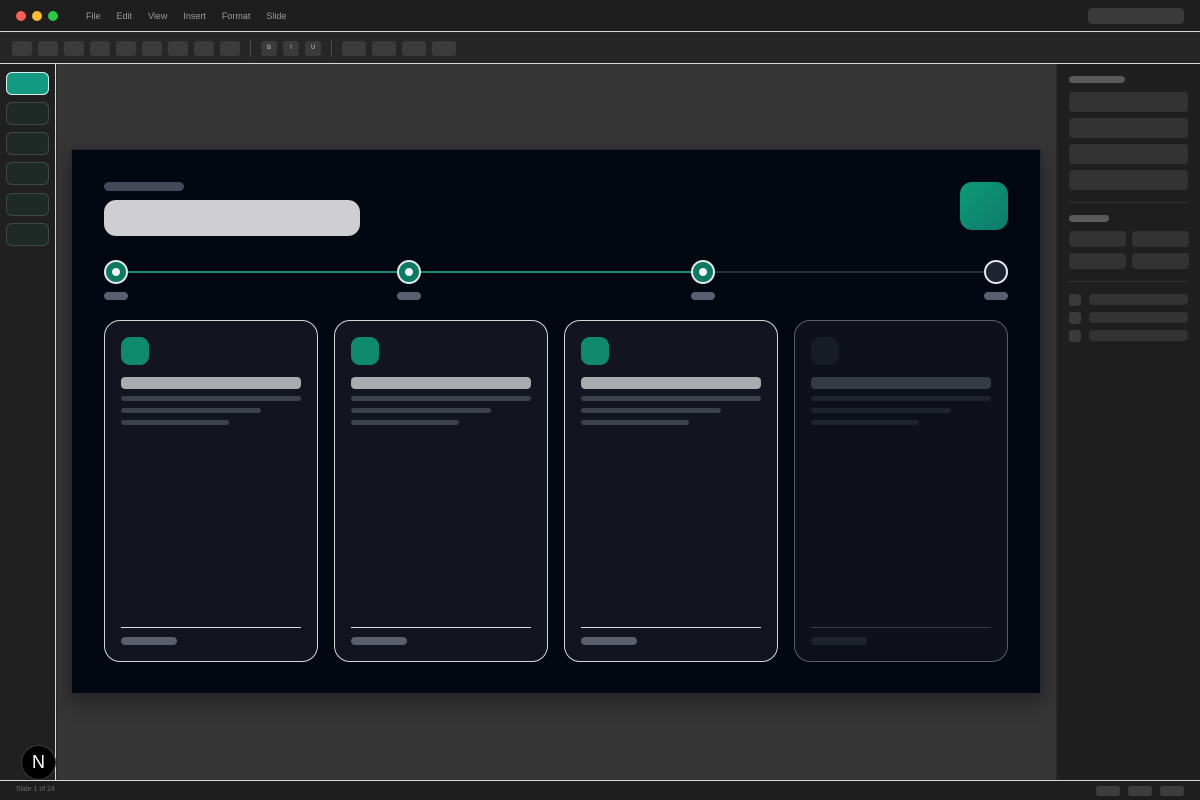 The height and width of the screenshot is (800, 1200). I want to click on property-input-h, so click(1160, 261).